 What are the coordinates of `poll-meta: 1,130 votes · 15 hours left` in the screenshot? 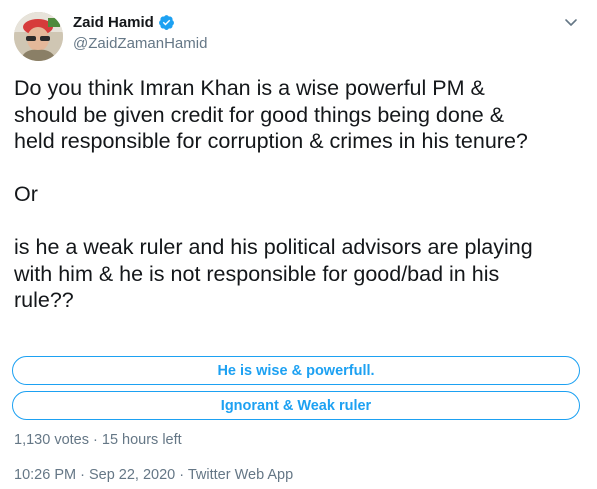 It's located at (98, 440).